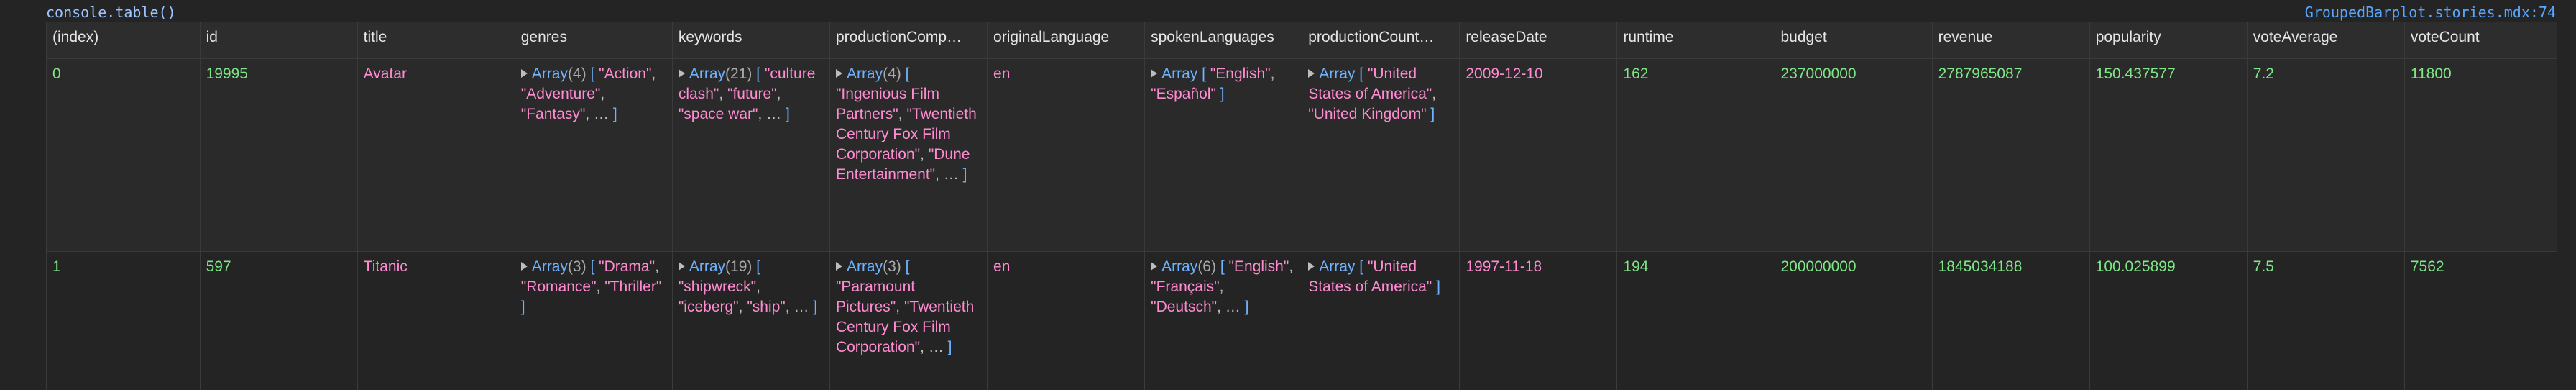 The width and height of the screenshot is (2576, 390). What do you see at coordinates (766, 306) in the screenshot?
I see `array-item: "ship"` at bounding box center [766, 306].